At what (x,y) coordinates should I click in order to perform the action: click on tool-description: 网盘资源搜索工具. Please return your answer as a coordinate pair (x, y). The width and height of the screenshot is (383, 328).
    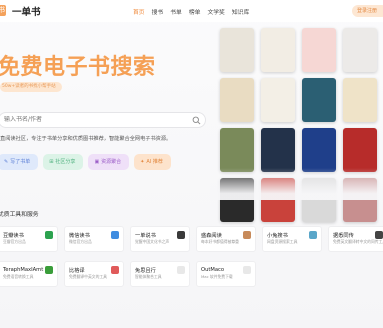
    Looking at the image, I should click on (282, 241).